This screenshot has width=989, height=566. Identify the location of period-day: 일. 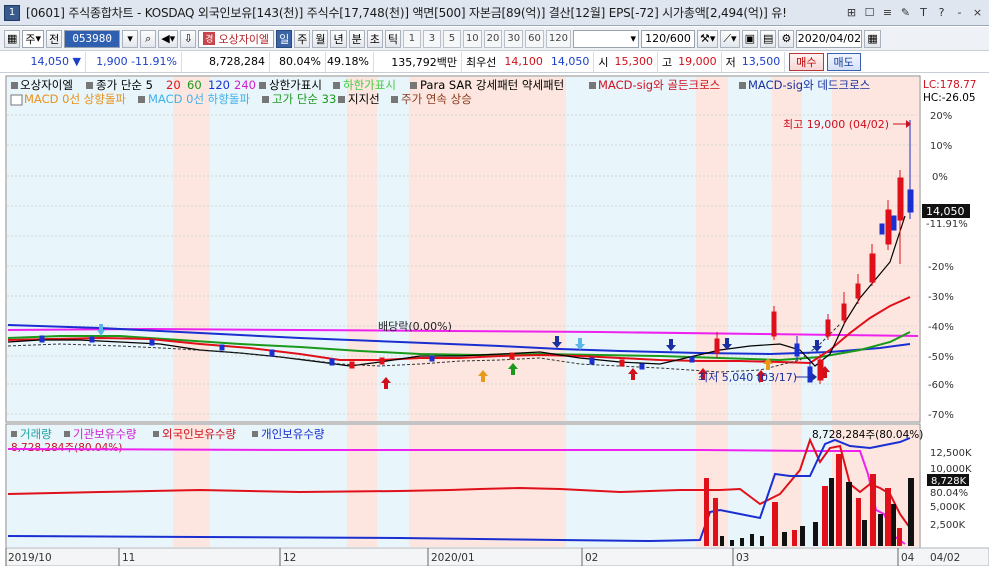
(284, 38).